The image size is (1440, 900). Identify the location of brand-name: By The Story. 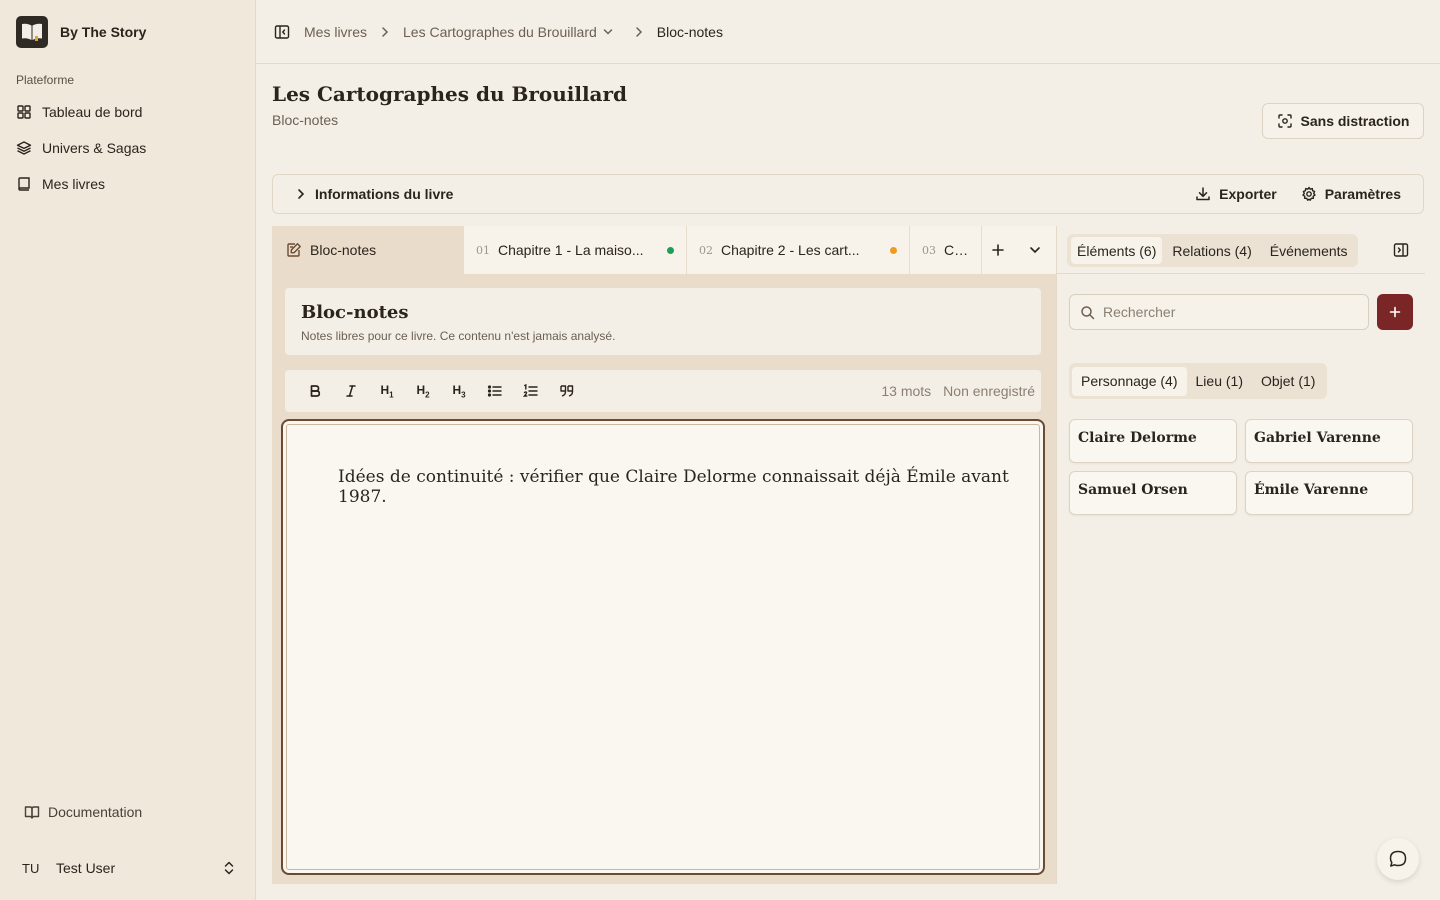
(103, 32).